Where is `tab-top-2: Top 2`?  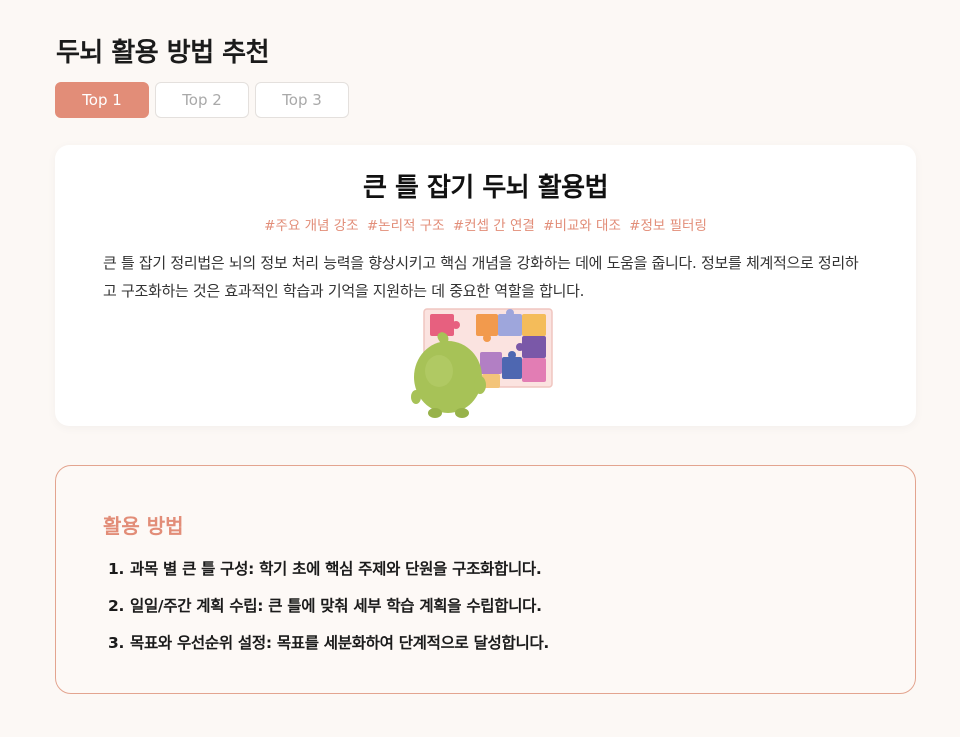 tab-top-2: Top 2 is located at coordinates (202, 100).